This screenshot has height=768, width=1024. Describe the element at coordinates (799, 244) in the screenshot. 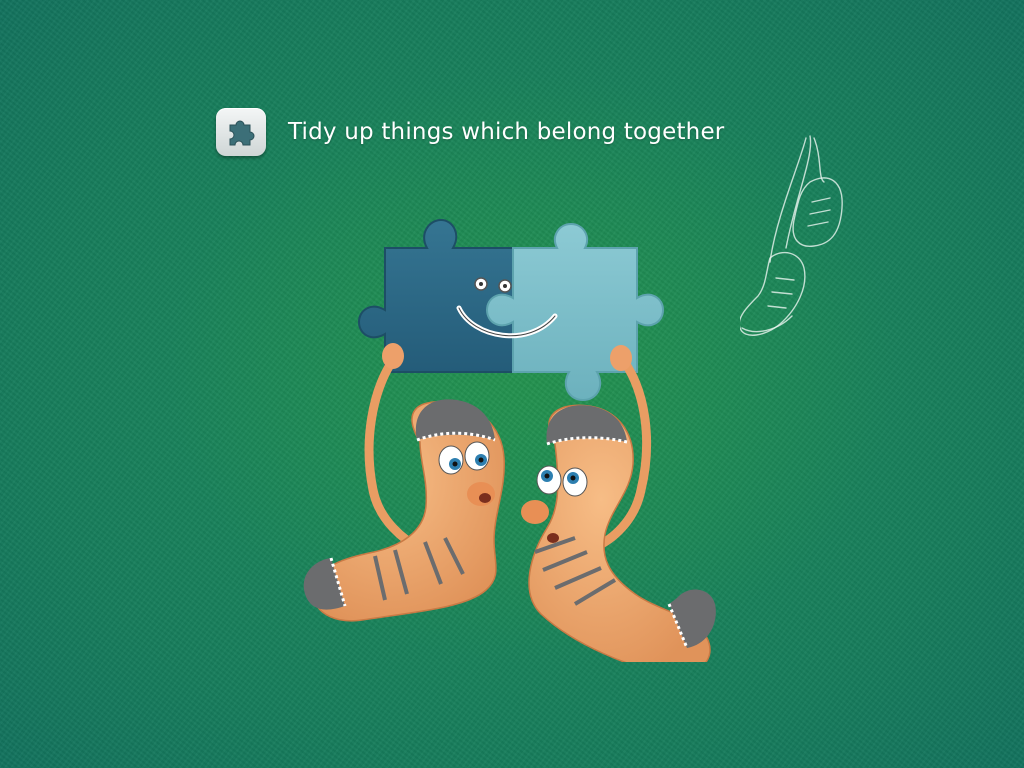

I see `sneakers-sketch-icon` at that location.